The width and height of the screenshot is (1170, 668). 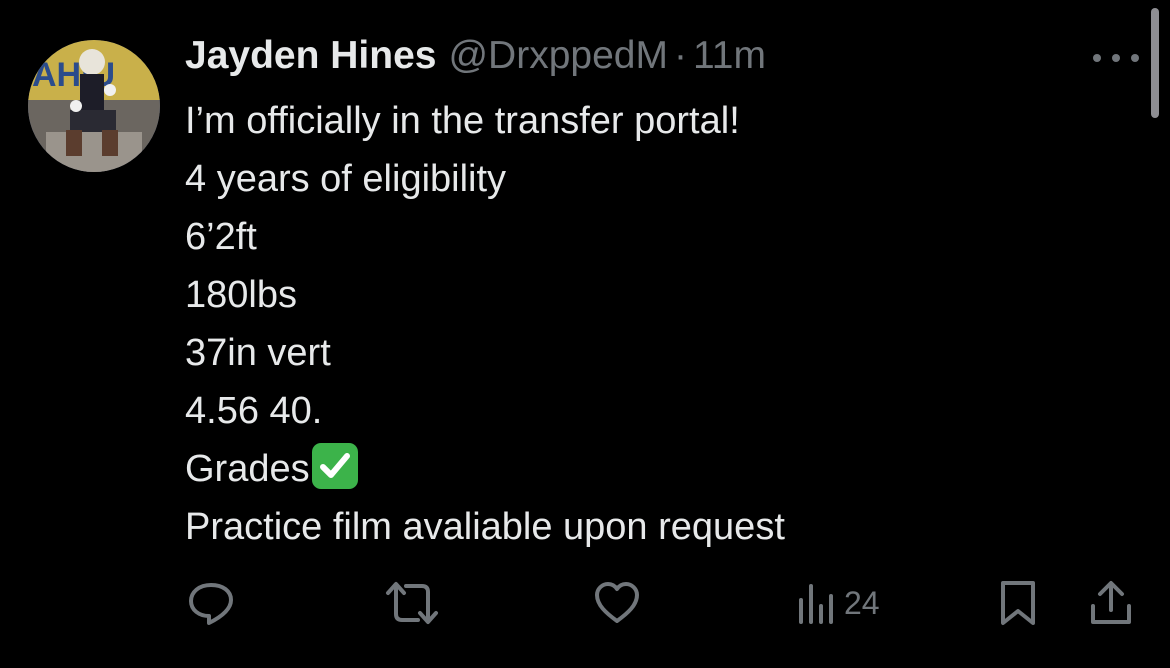 I want to click on avatar: AHIU, so click(x=94, y=106).